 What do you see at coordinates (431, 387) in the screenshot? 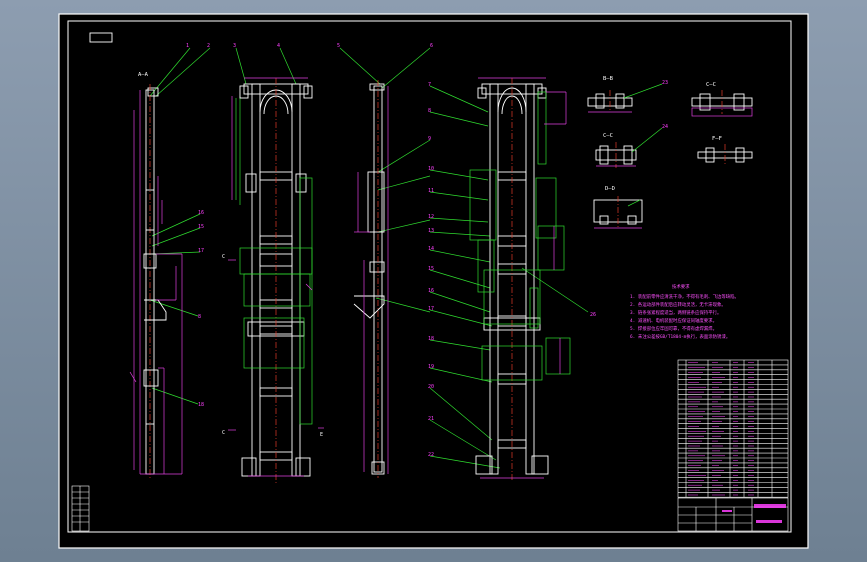
I see `svg-text: 20` at bounding box center [431, 387].